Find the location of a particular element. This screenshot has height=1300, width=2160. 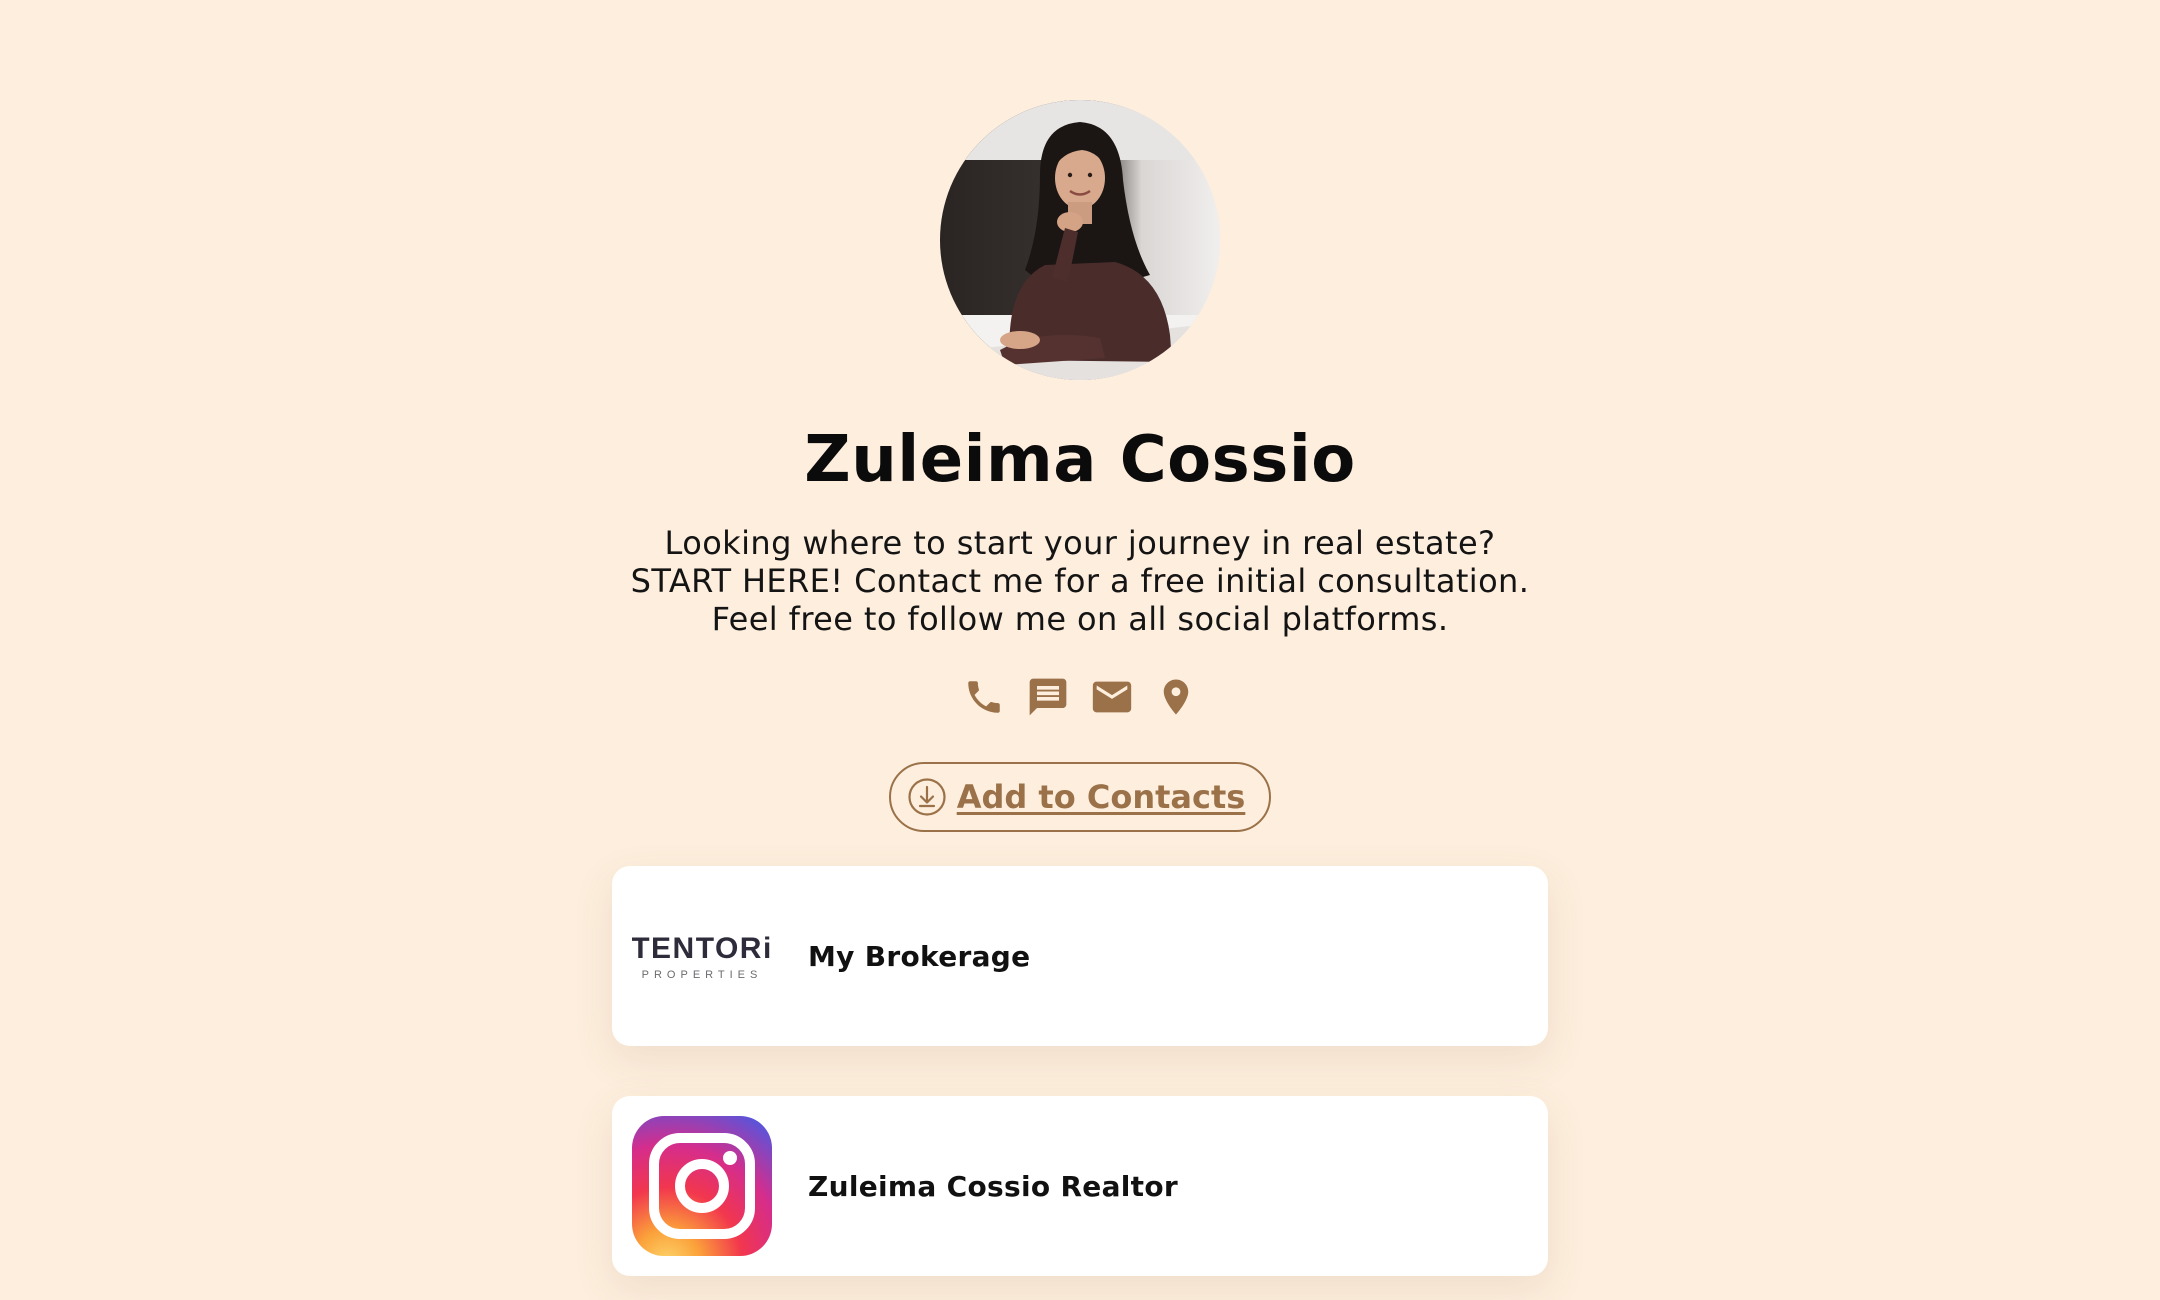

instagram-icon is located at coordinates (702, 1186).